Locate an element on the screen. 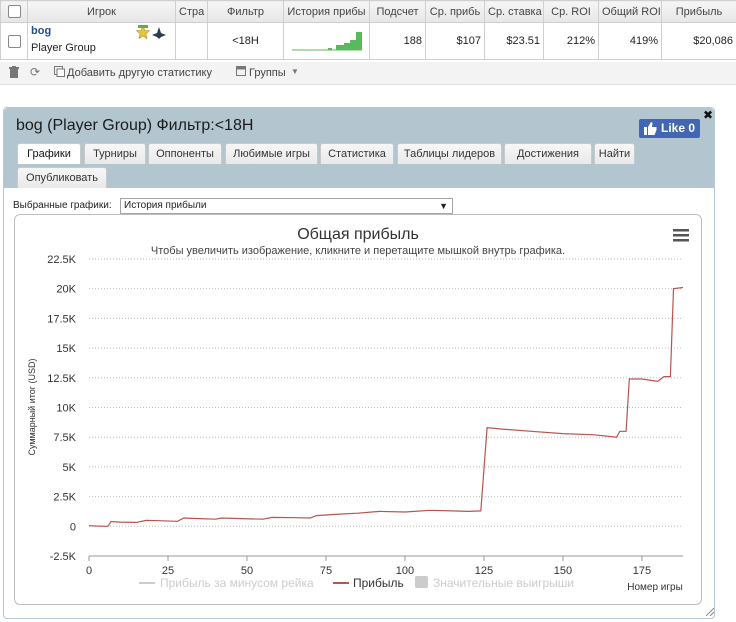 This screenshot has width=736, height=622. tab-opponents: Оппоненты is located at coordinates (185, 153).